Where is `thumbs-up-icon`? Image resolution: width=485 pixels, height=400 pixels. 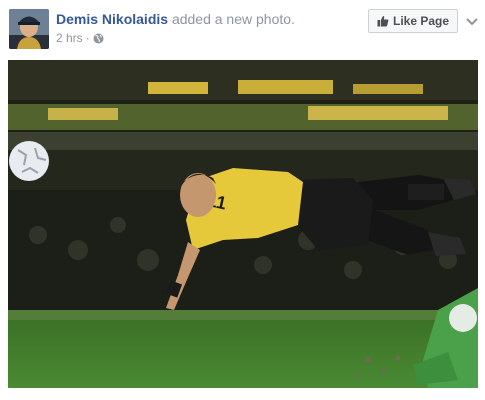 thumbs-up-icon is located at coordinates (383, 21).